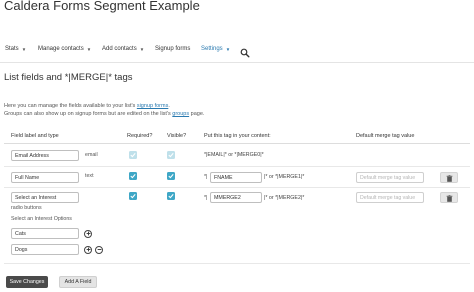 This screenshot has height=292, width=474. Describe the element at coordinates (234, 155) in the screenshot. I see `merge-tag-email: *|EMAIL|* or *|MERGE0|*` at that location.